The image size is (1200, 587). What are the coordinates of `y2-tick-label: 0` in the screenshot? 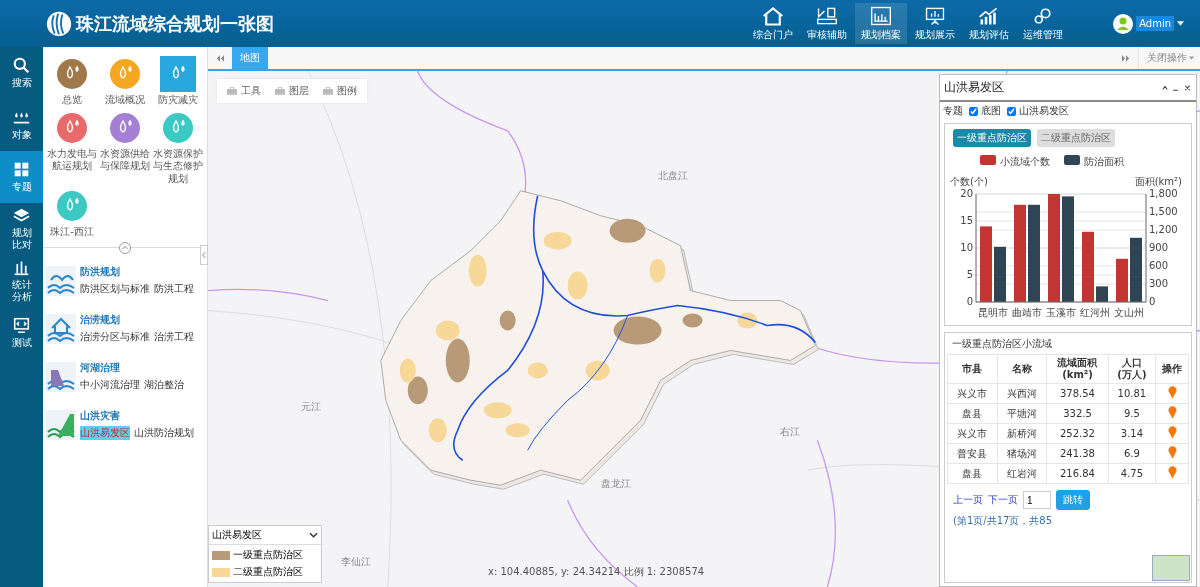 It's located at (1152, 301).